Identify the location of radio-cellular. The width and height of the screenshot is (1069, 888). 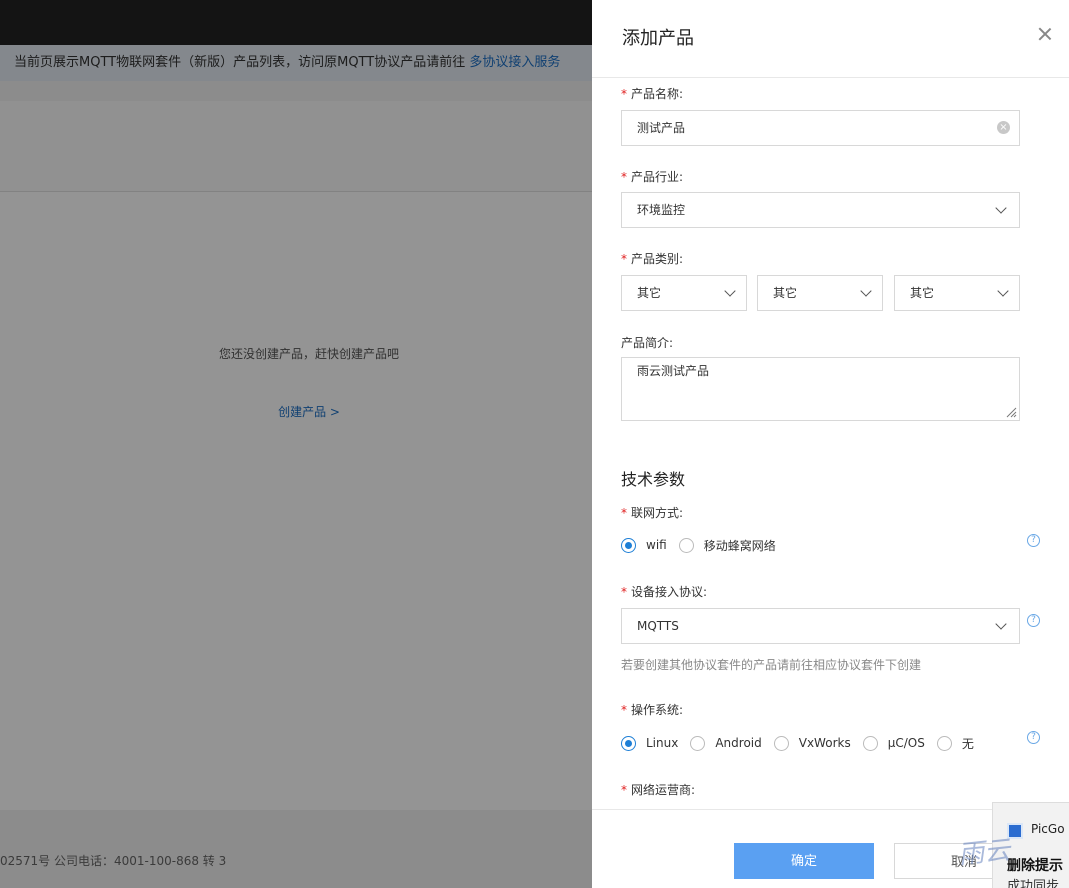
(686, 545).